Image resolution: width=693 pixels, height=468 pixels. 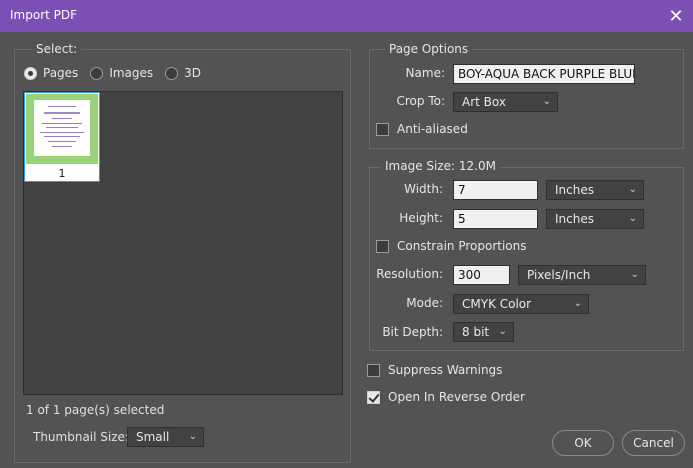 What do you see at coordinates (44, 15) in the screenshot?
I see `window-title: Import PDF` at bounding box center [44, 15].